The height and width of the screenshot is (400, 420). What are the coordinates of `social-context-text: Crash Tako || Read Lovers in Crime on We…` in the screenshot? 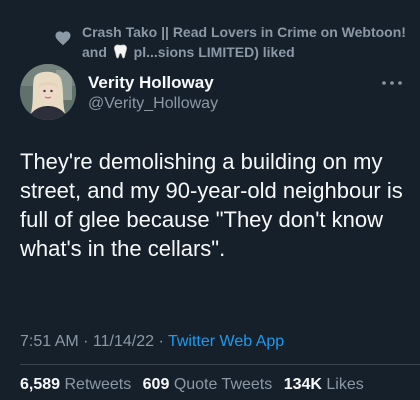 It's located at (247, 42).